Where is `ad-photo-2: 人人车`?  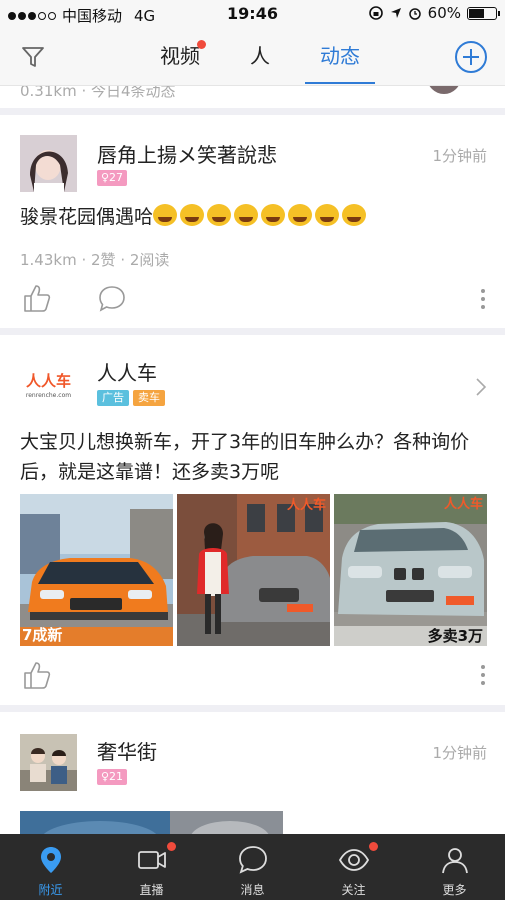
ad-photo-2: 人人车 is located at coordinates (253, 570).